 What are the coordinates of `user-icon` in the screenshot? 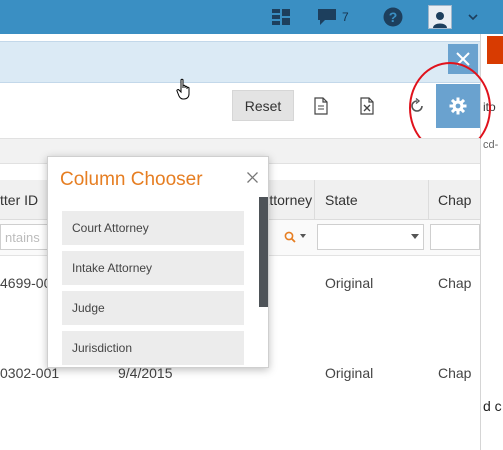 It's located at (440, 17).